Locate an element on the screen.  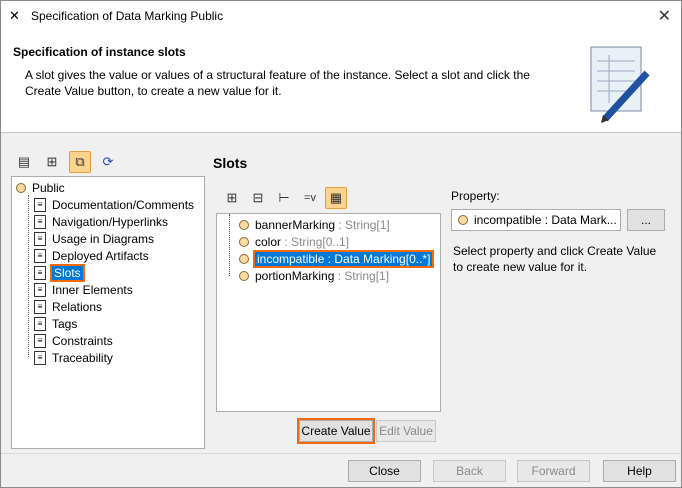
tree-item-label: Relations is located at coordinates (77, 306).